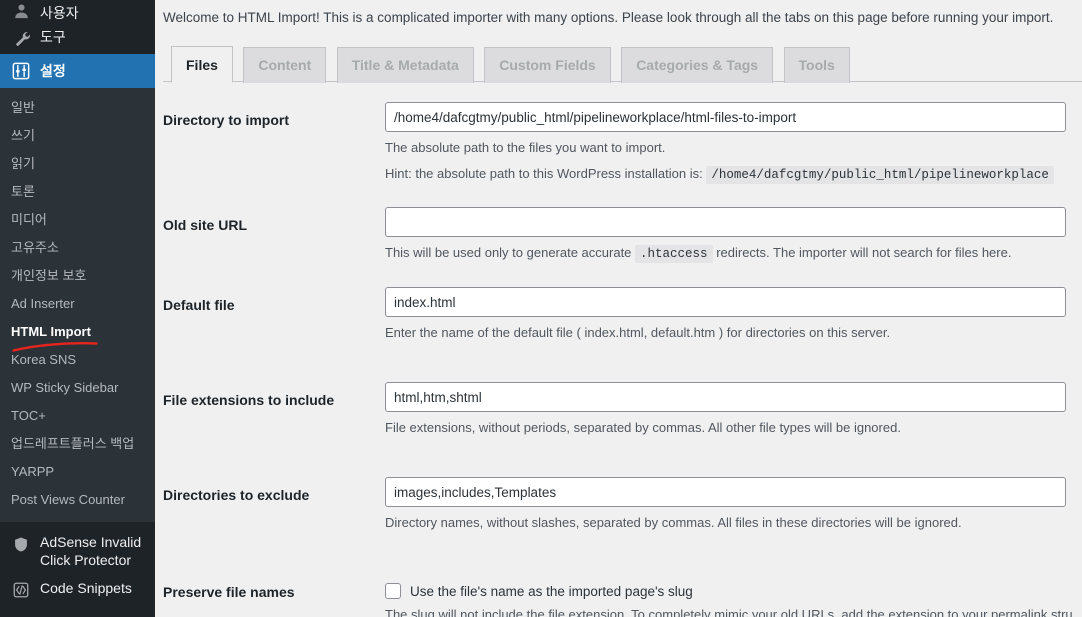 This screenshot has width=1082, height=617. I want to click on directory-to-import-input, so click(725, 117).